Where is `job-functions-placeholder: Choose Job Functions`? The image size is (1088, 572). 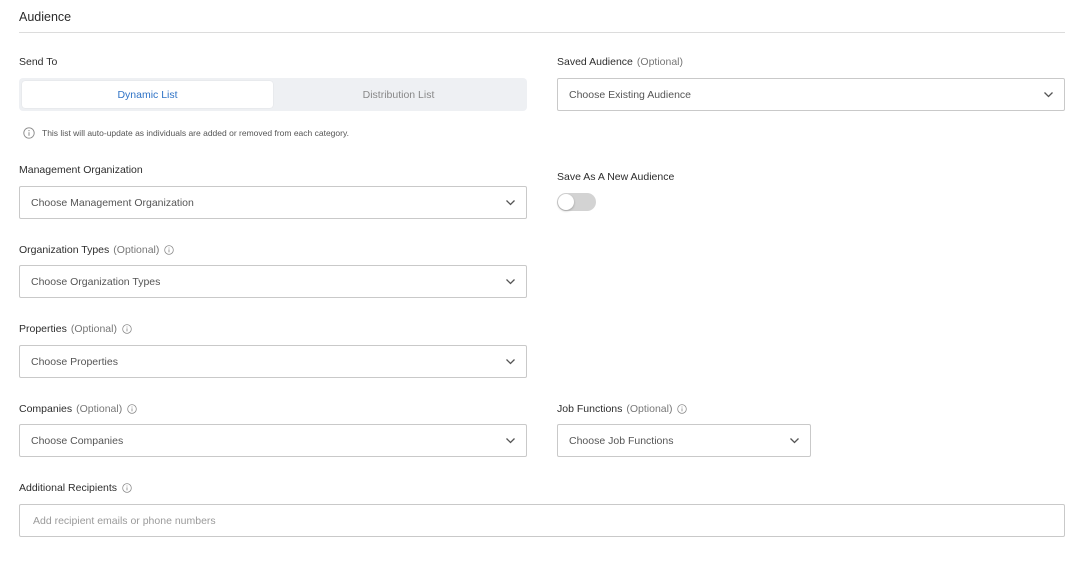 job-functions-placeholder: Choose Job Functions is located at coordinates (621, 440).